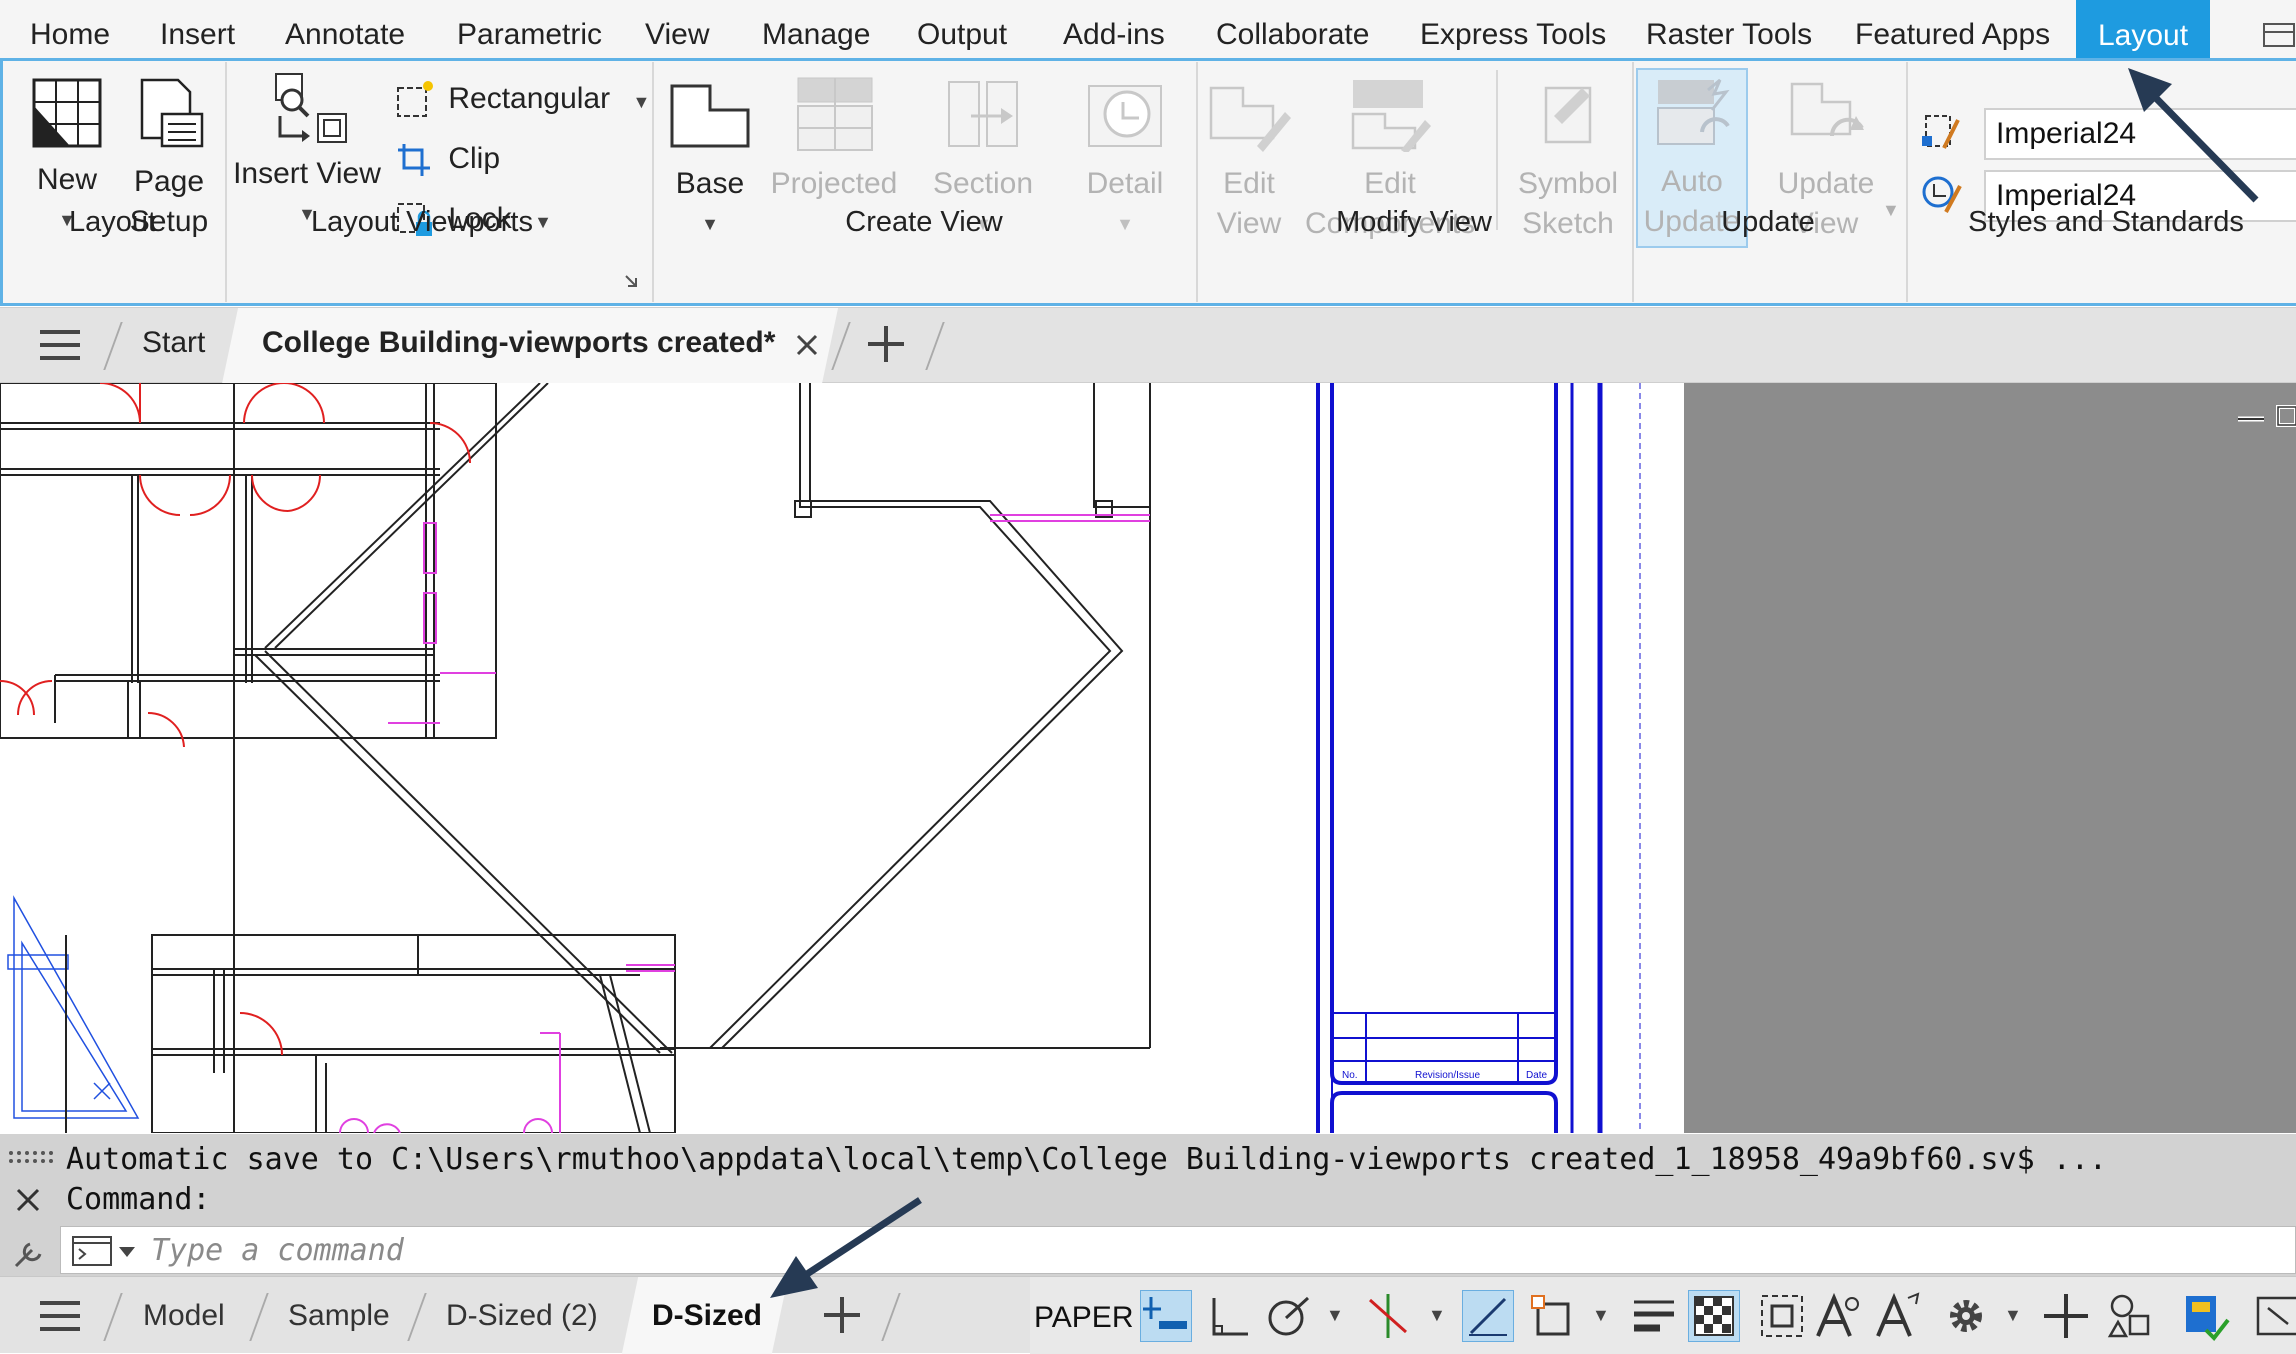  What do you see at coordinates (1178, 1250) in the screenshot?
I see `command-input: Type a command` at bounding box center [1178, 1250].